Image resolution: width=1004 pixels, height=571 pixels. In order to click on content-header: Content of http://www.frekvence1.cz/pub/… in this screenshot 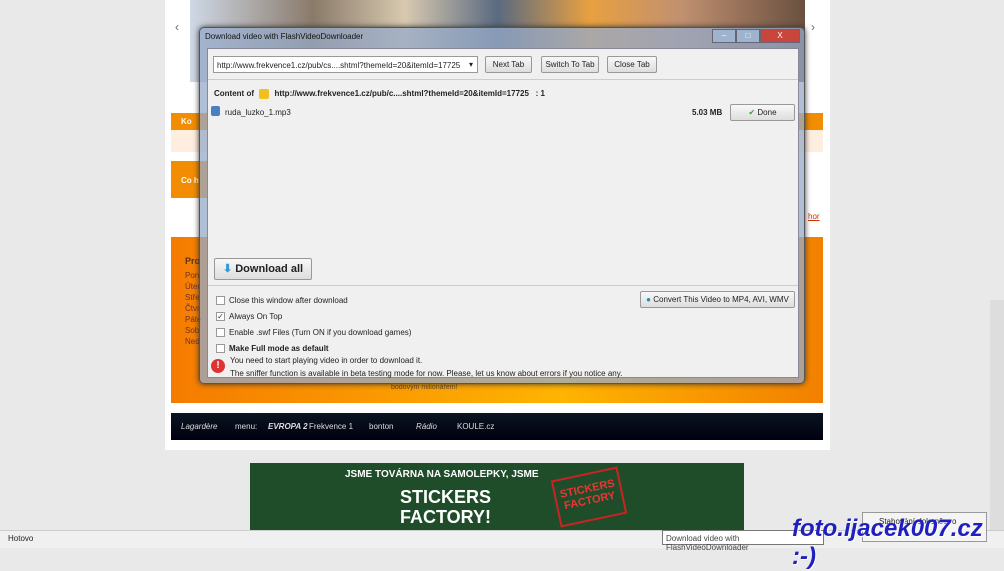, I will do `click(379, 94)`.